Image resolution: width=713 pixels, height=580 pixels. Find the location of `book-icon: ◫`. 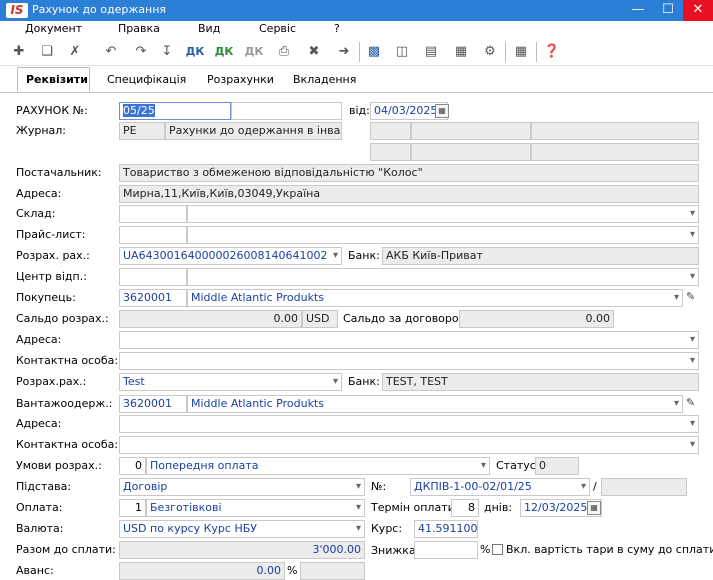

book-icon: ◫ is located at coordinates (402, 52).